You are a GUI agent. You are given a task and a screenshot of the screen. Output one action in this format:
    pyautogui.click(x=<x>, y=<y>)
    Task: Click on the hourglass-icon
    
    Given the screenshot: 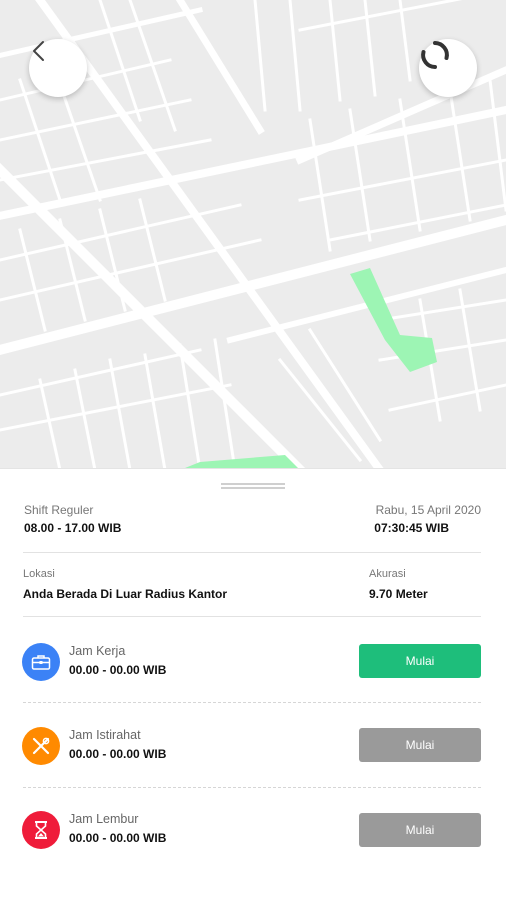 What is the action you would take?
    pyautogui.click(x=41, y=830)
    